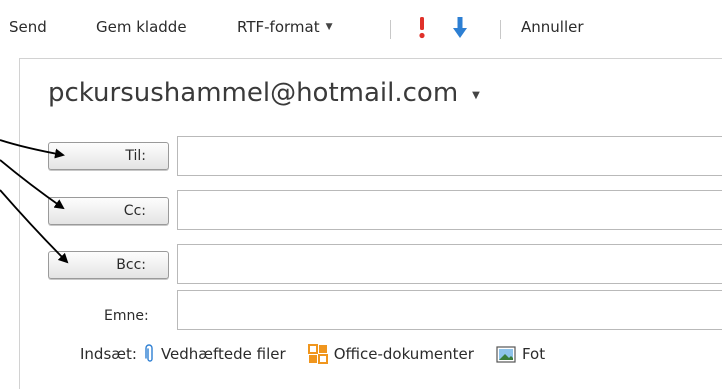 This screenshot has height=389, width=722. I want to click on bcc-field, so click(449, 264).